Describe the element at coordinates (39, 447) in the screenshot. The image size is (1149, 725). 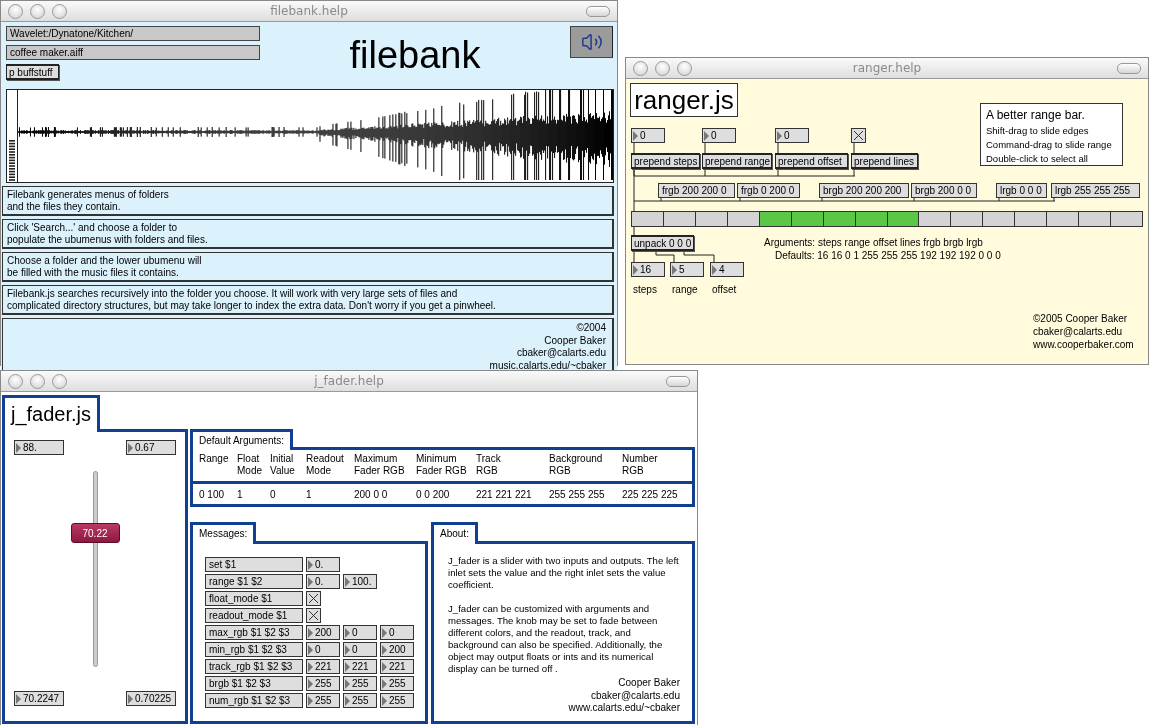
I see `number-box: 88.` at that location.